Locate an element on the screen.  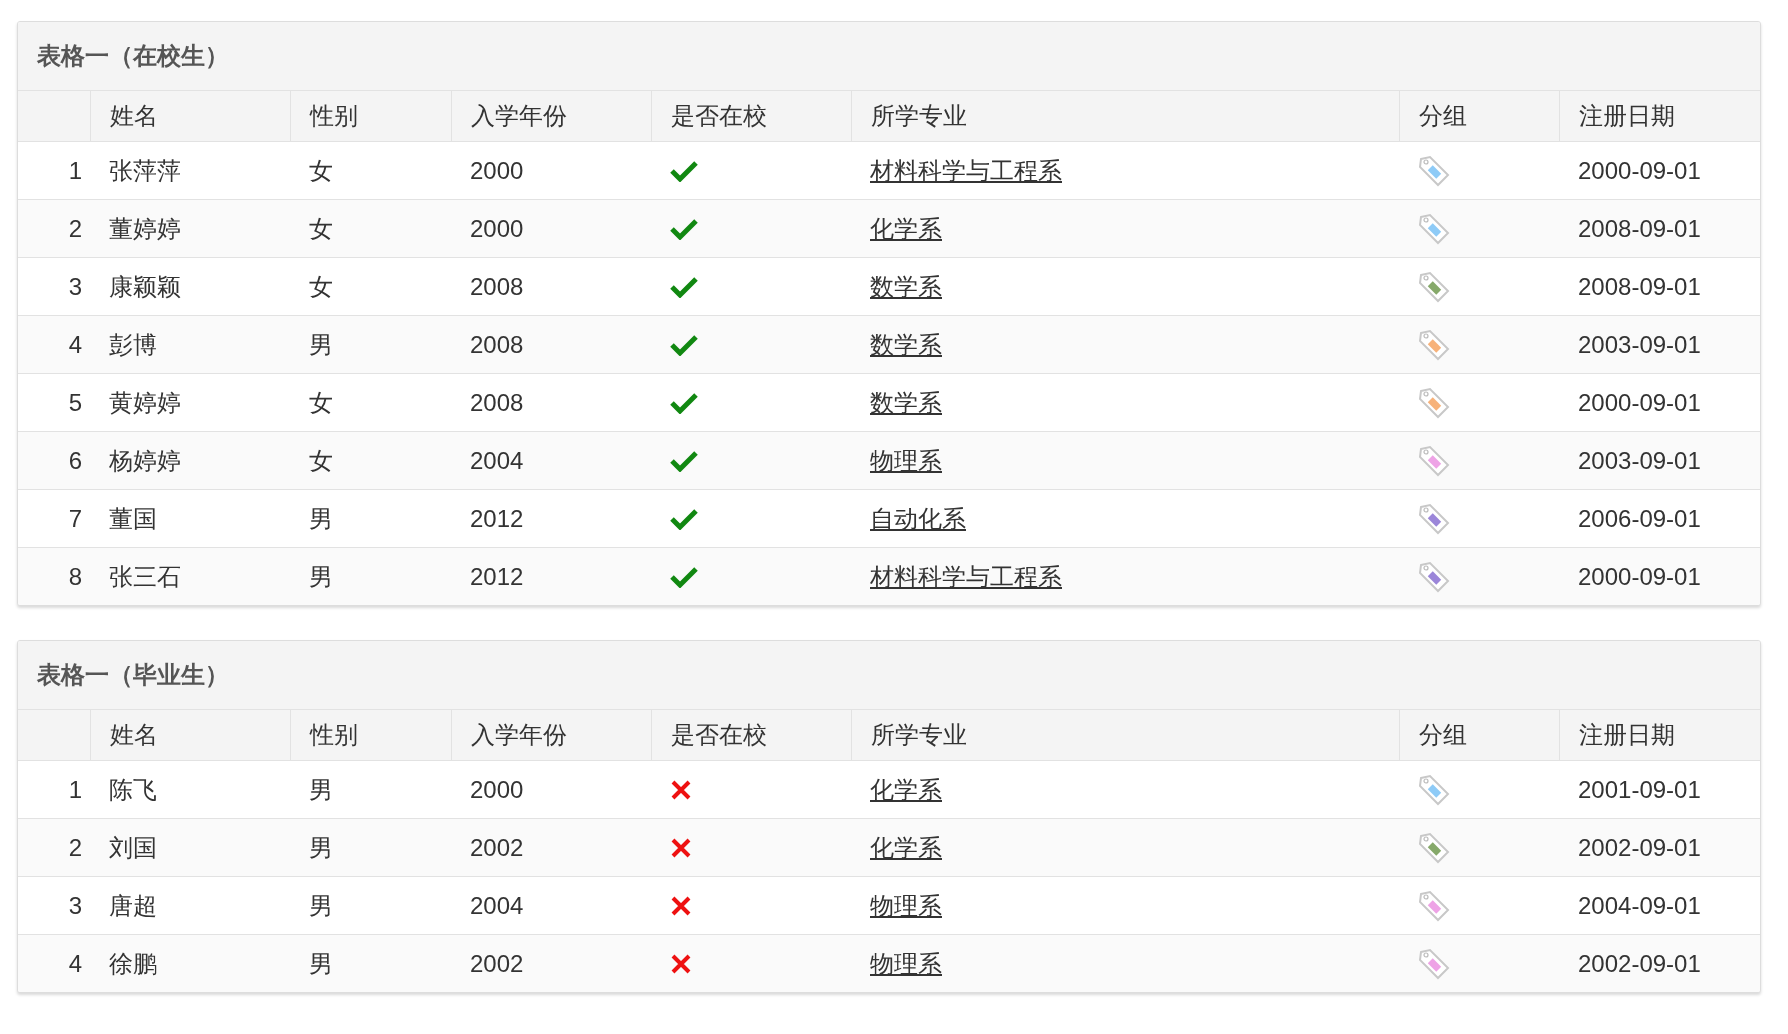
table-cell: 2004 is located at coordinates (551, 460).